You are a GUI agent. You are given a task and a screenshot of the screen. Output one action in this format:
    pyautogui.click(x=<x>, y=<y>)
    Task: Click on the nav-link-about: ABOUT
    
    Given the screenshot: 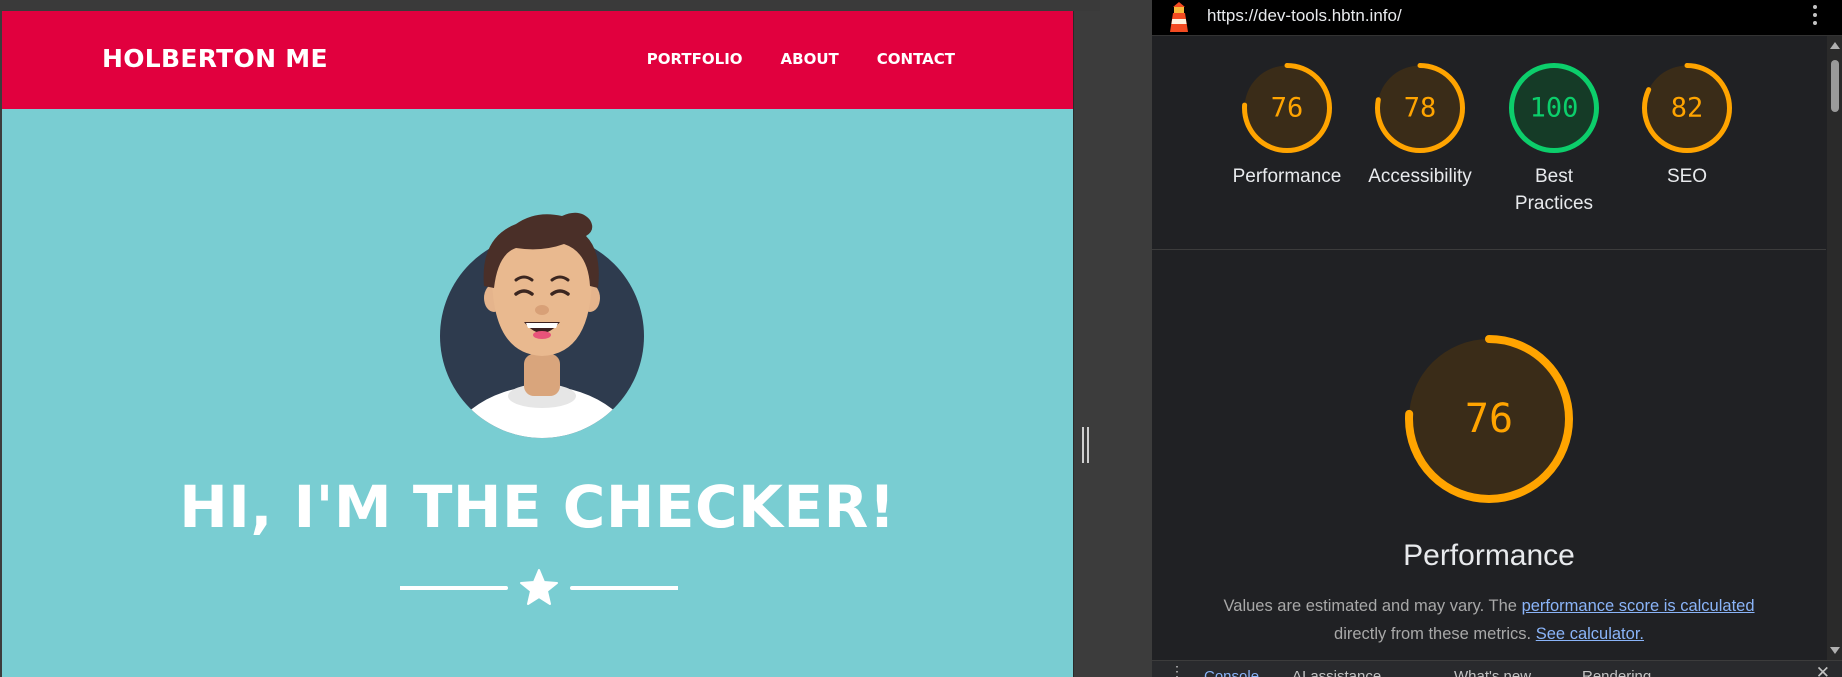 What is the action you would take?
    pyautogui.click(x=810, y=59)
    